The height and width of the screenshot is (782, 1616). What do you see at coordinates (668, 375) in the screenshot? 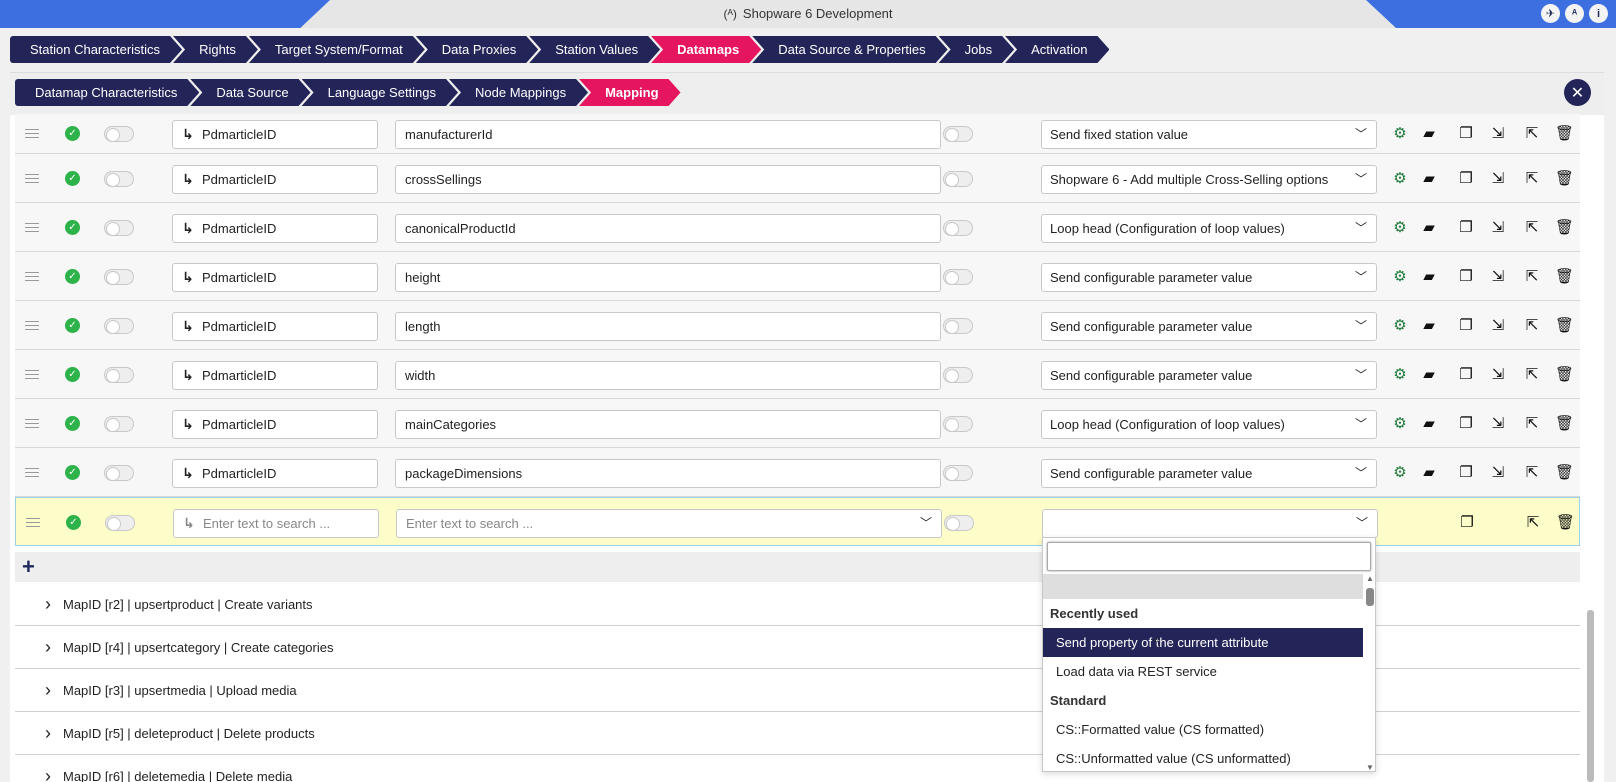
I see `target-field: width` at bounding box center [668, 375].